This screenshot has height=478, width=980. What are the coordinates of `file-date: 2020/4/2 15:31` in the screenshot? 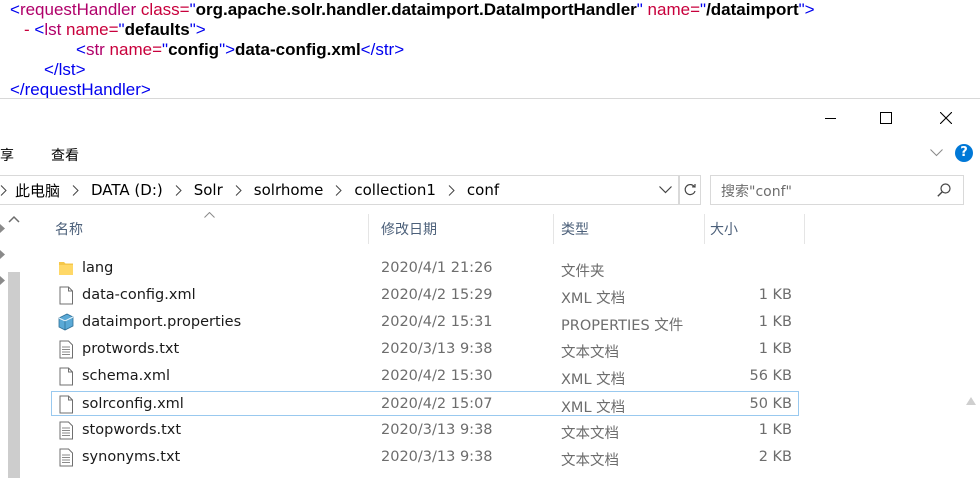 It's located at (437, 322).